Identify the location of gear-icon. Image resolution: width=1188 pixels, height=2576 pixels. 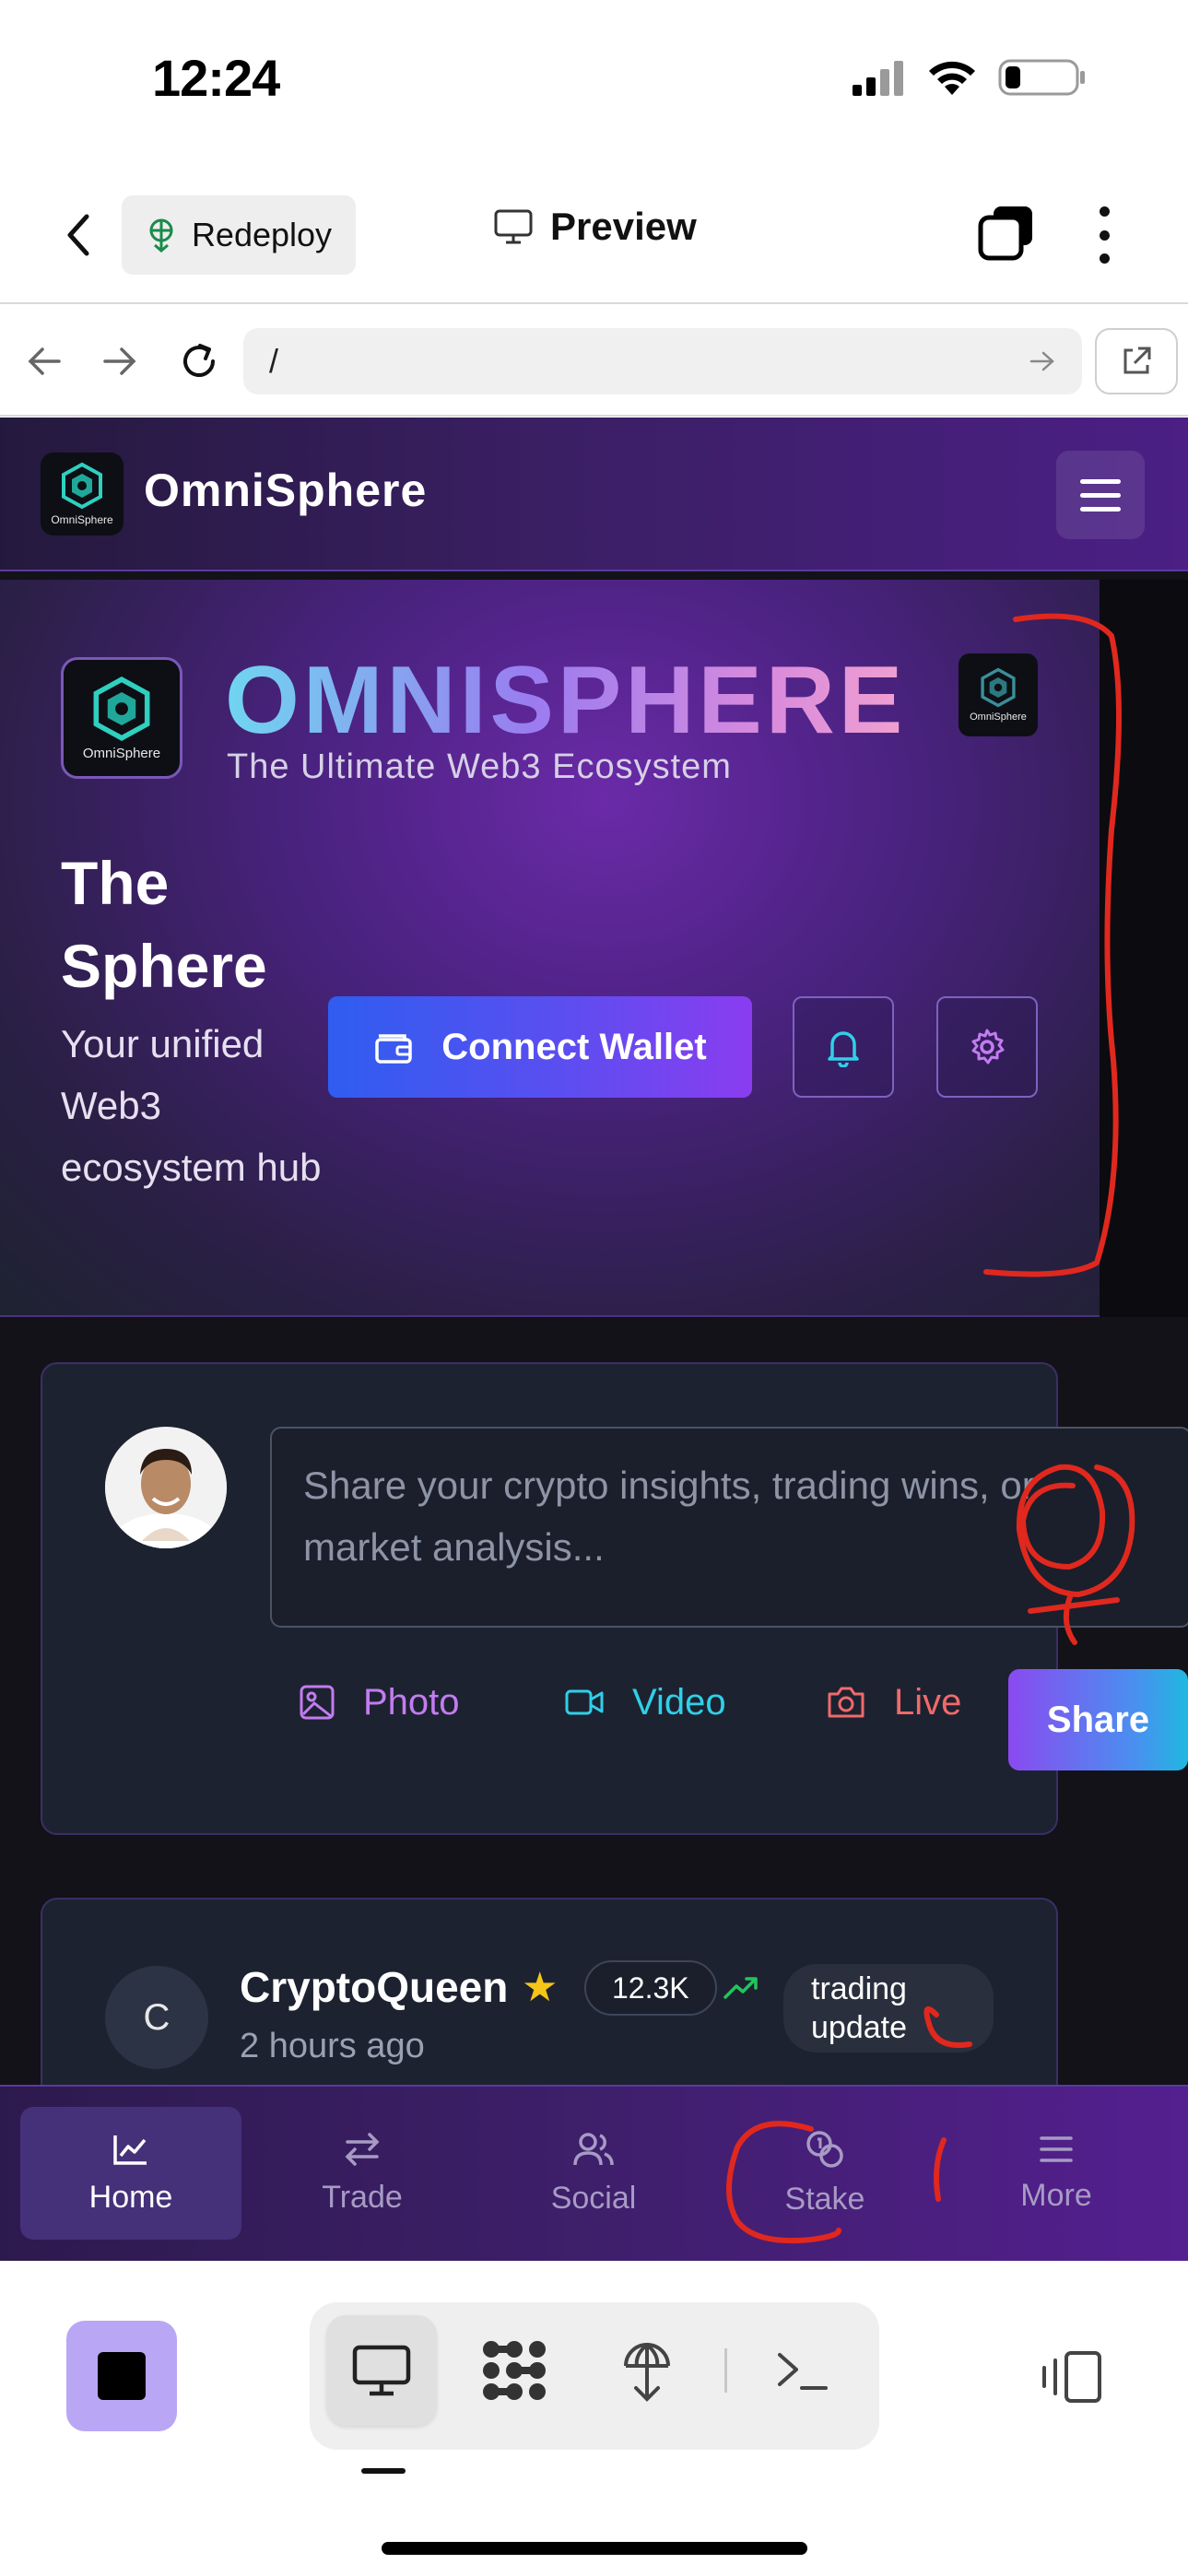
(988, 1047).